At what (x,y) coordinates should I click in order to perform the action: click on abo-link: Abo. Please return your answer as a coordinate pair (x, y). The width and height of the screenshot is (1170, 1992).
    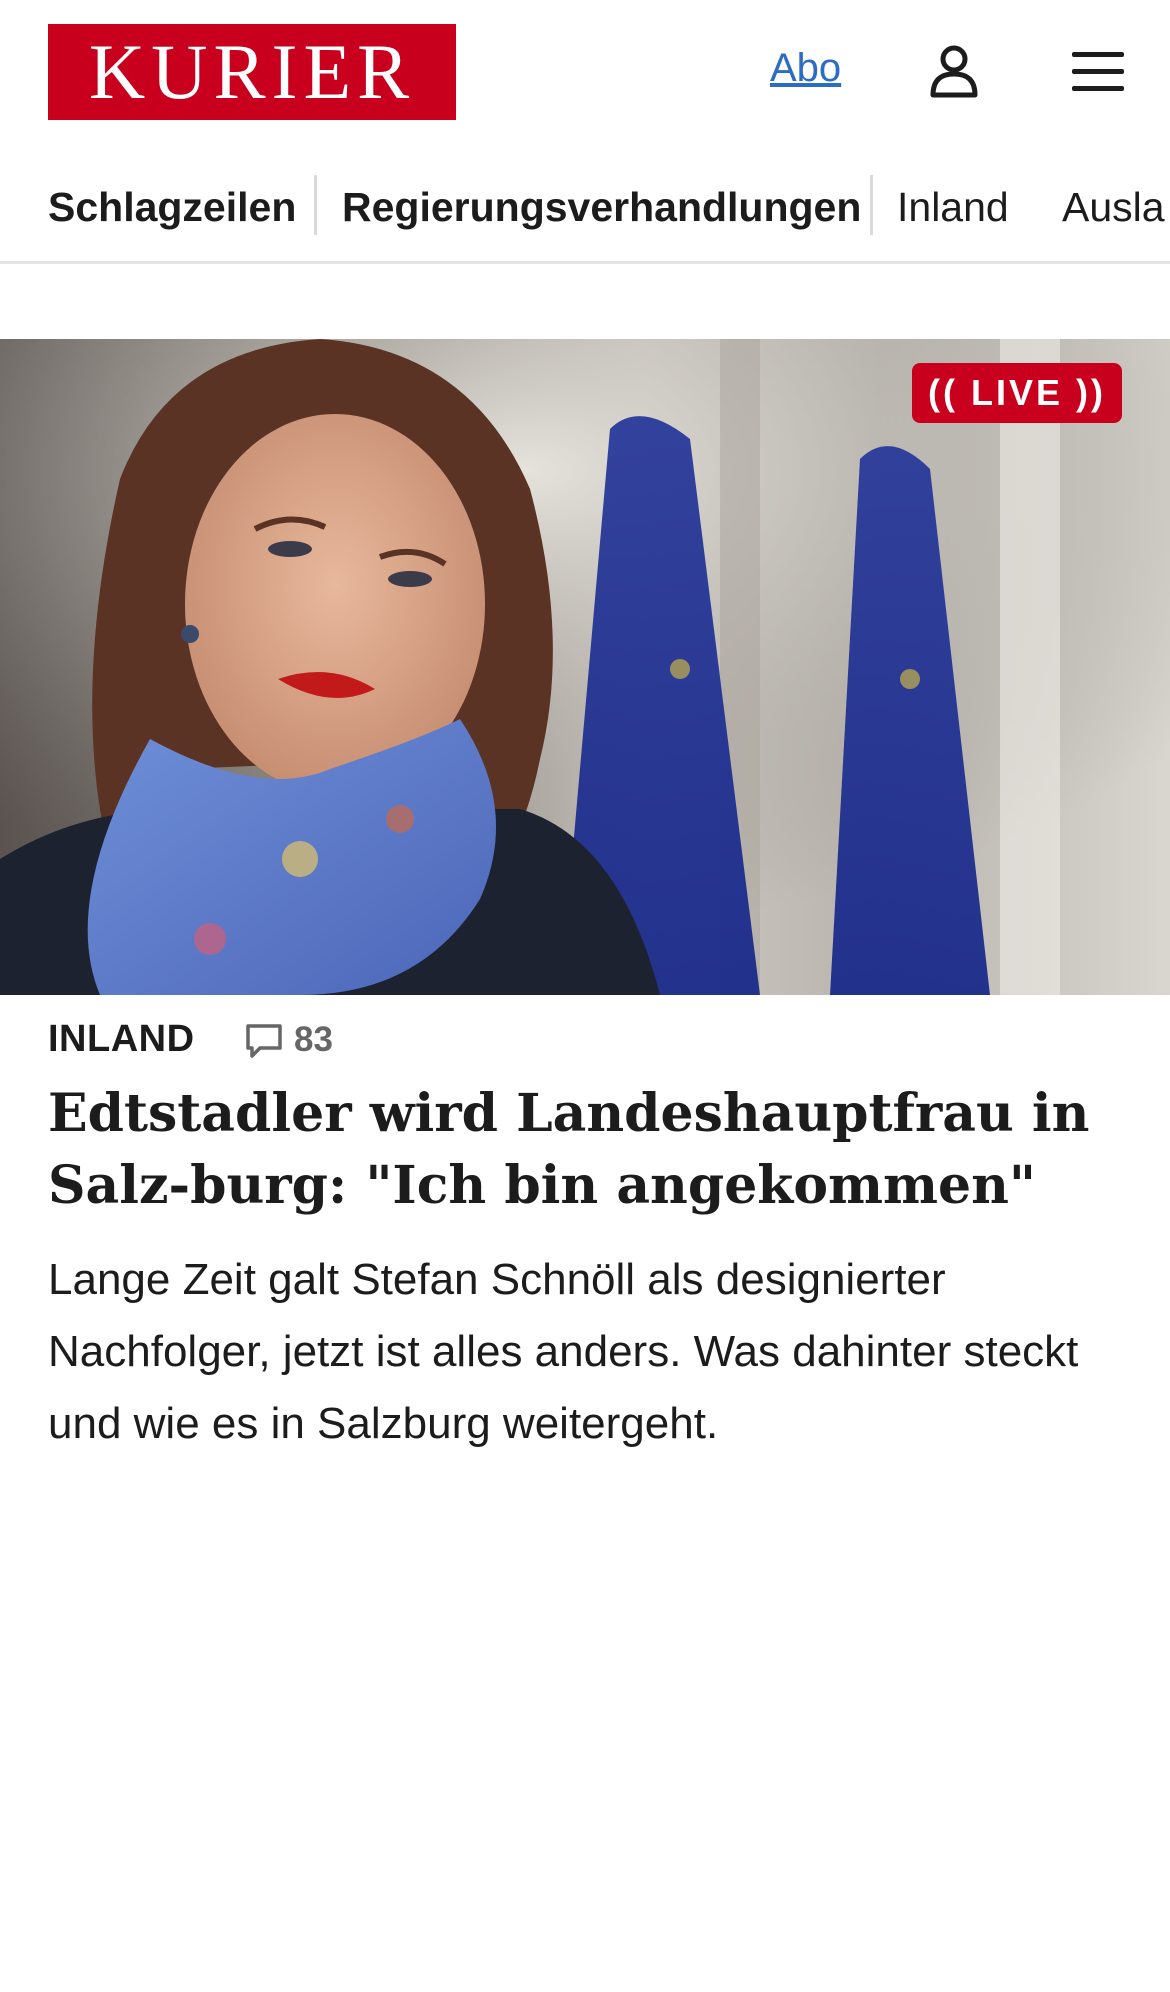
    Looking at the image, I should click on (805, 68).